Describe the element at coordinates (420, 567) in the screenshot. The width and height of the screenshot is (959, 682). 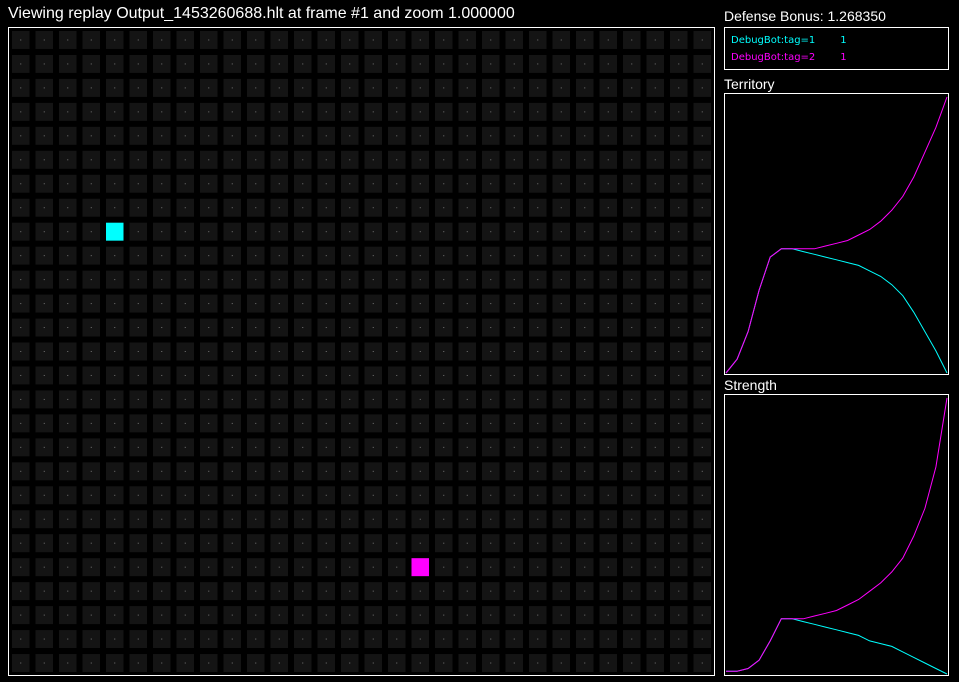
I see `player2-site` at that location.